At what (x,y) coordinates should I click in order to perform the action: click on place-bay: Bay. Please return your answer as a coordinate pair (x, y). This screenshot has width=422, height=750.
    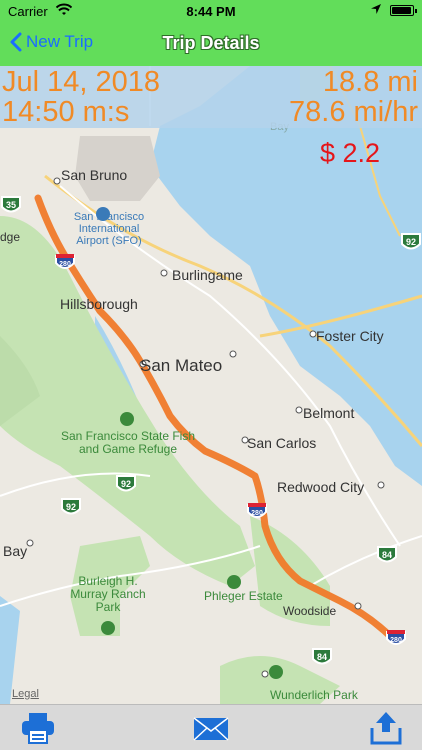
    Looking at the image, I should click on (15, 551).